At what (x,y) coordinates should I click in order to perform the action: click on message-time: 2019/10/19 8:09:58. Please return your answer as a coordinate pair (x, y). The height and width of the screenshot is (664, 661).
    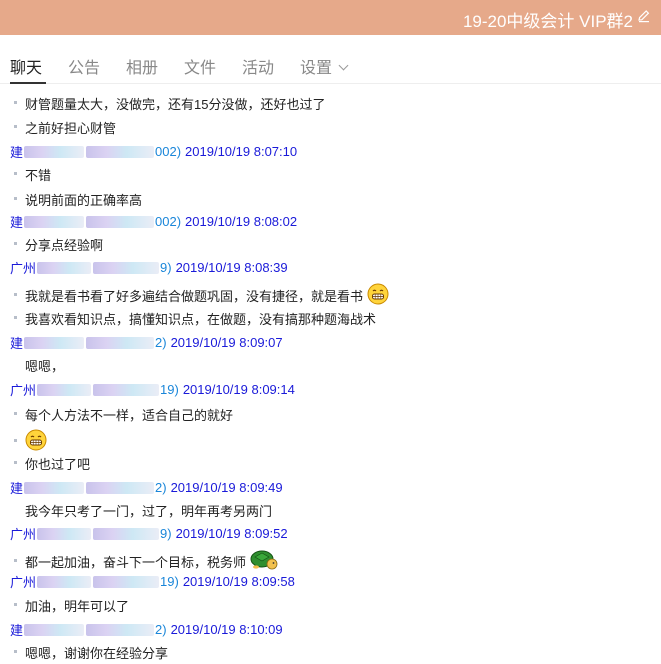
    Looking at the image, I should click on (238, 581).